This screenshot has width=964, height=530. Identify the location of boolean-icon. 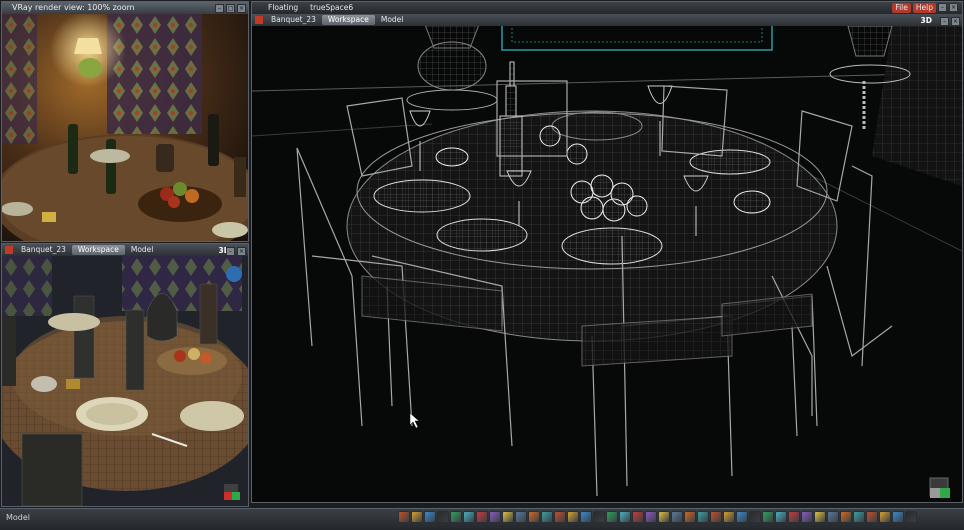
(625, 517).